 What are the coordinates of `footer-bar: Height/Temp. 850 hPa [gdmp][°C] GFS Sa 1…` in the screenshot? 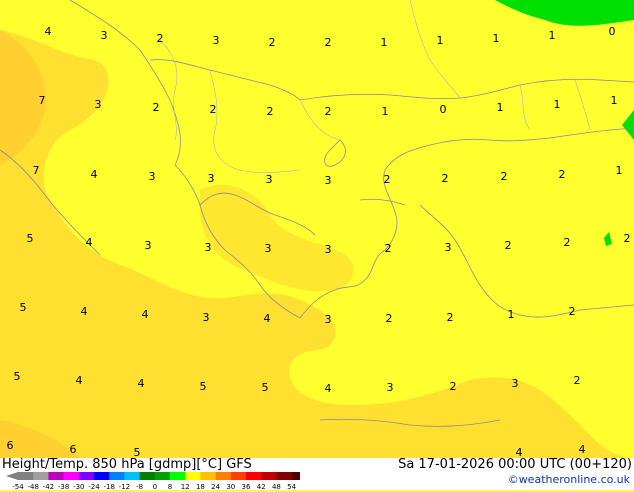 It's located at (317, 474).